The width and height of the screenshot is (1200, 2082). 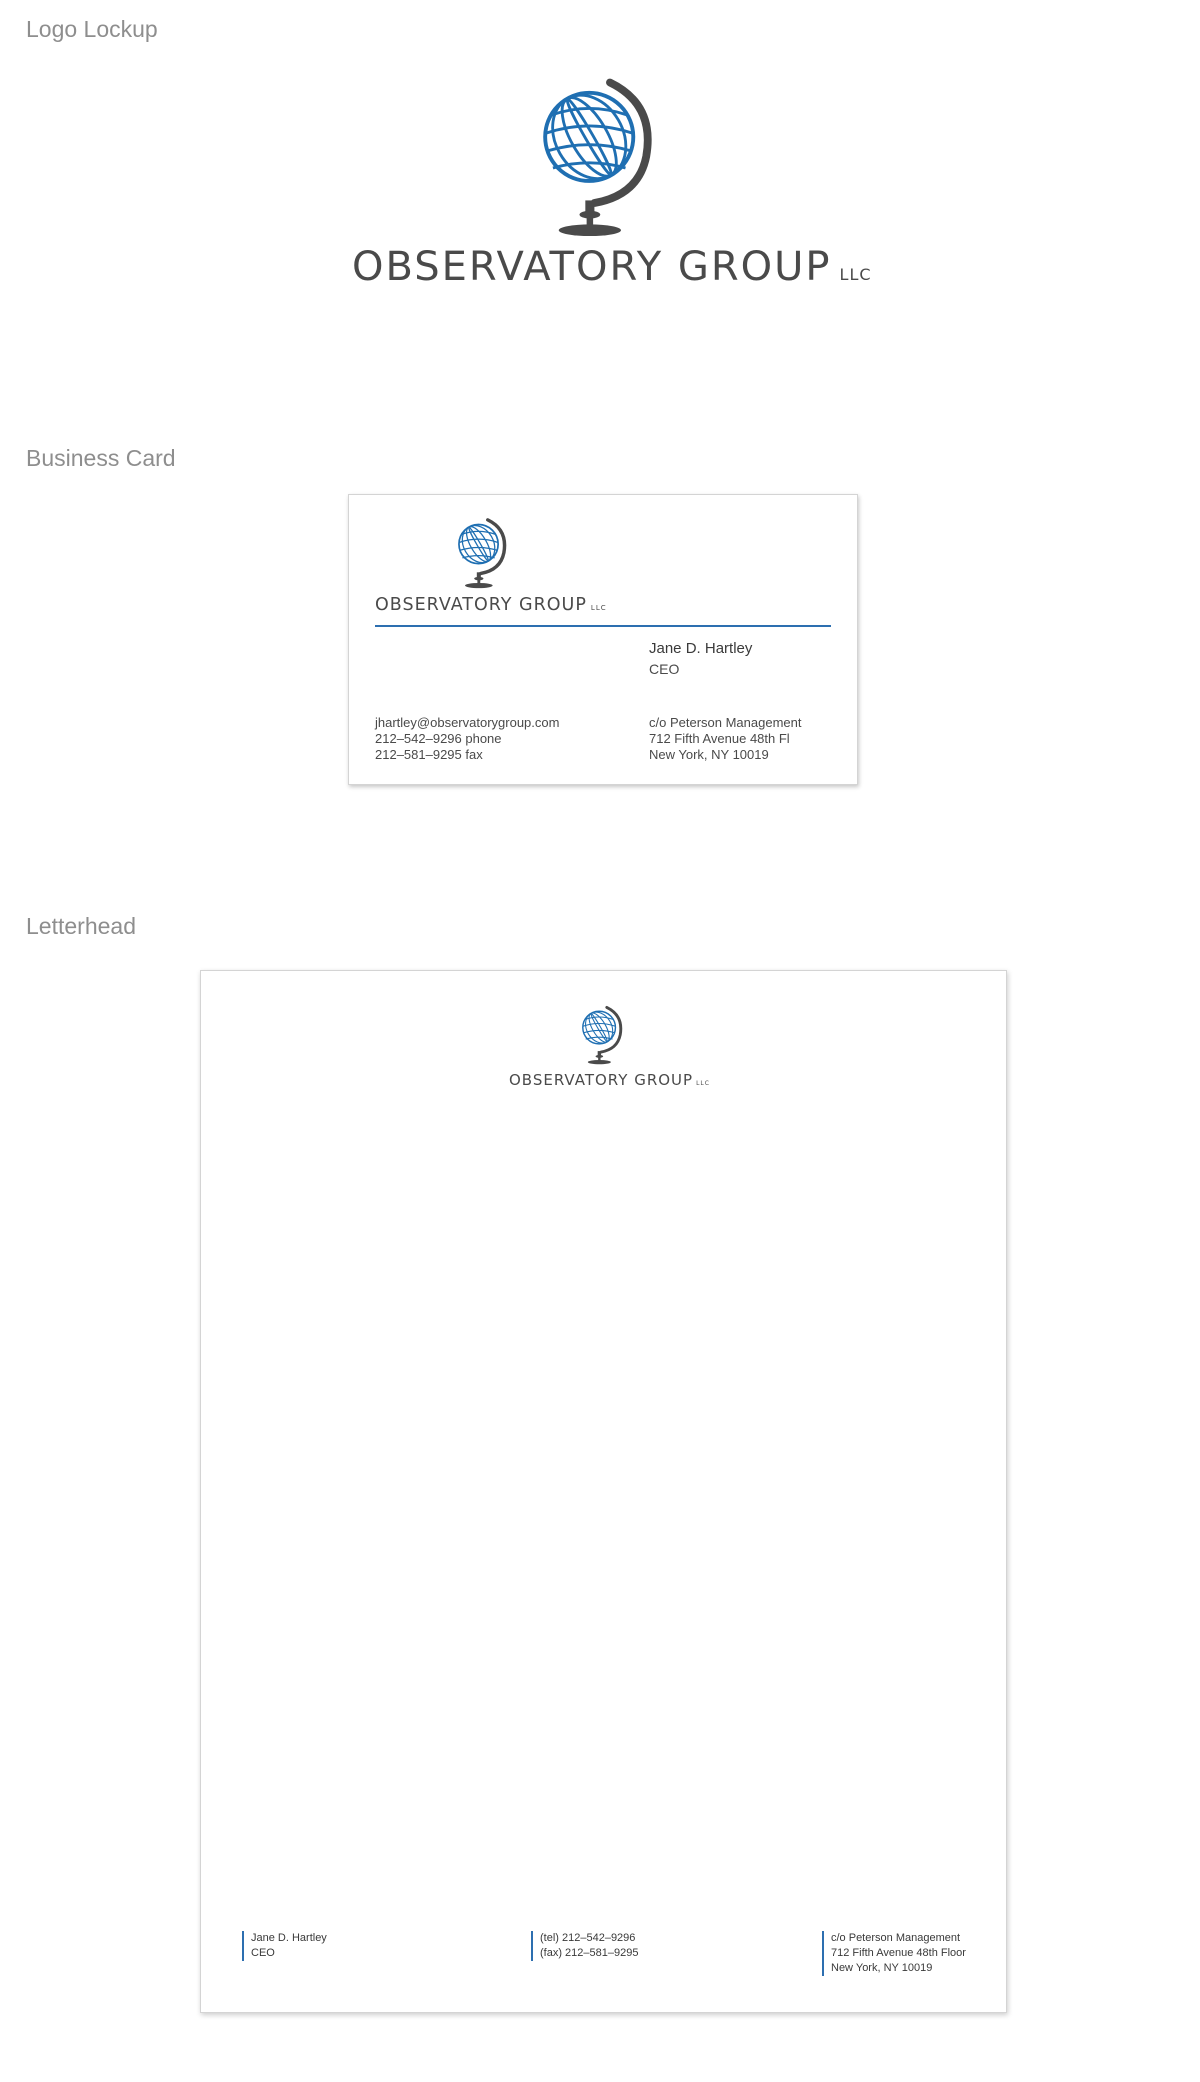 I want to click on card-name: Jane D. Hartley, so click(x=701, y=648).